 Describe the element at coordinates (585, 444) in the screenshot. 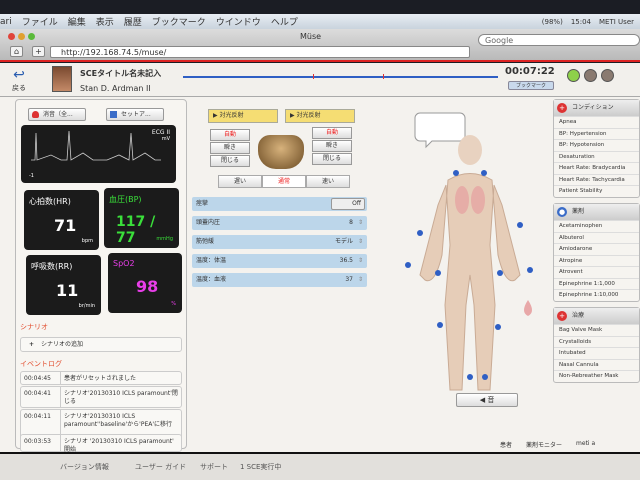

I see `user-tab: meti a` at that location.